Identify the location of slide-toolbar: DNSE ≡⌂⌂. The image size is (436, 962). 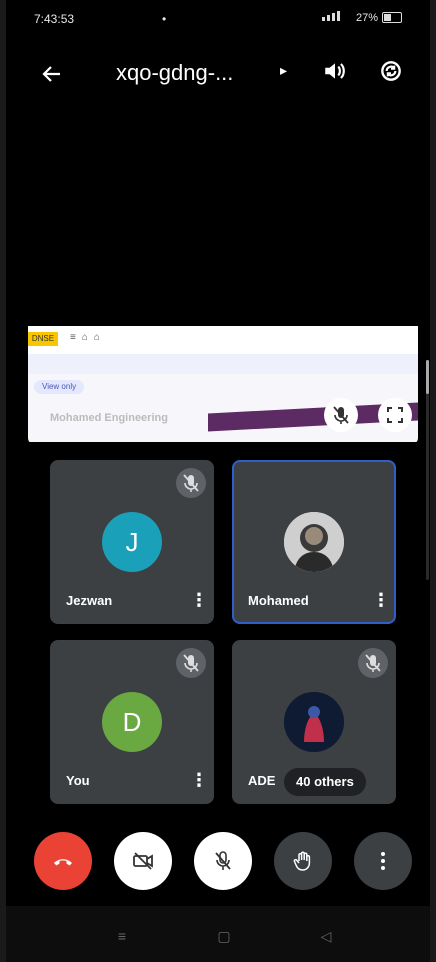
(223, 340).